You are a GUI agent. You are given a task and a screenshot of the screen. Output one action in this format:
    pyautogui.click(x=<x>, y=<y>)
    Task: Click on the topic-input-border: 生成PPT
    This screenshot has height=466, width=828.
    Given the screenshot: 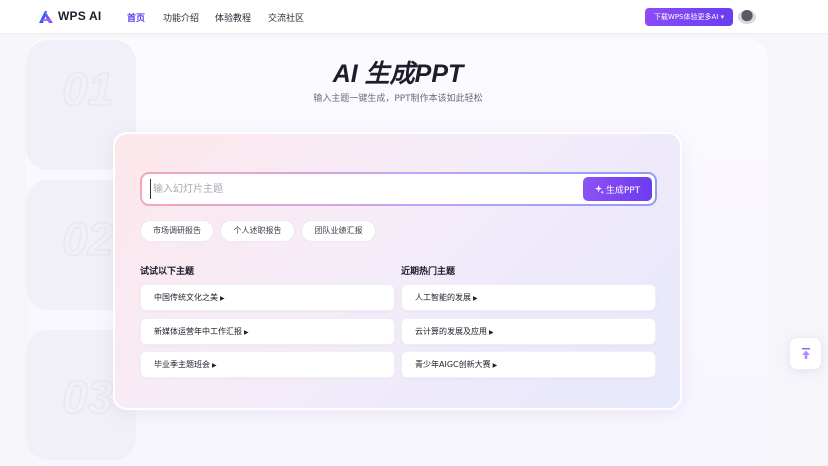 What is the action you would take?
    pyautogui.click(x=398, y=189)
    